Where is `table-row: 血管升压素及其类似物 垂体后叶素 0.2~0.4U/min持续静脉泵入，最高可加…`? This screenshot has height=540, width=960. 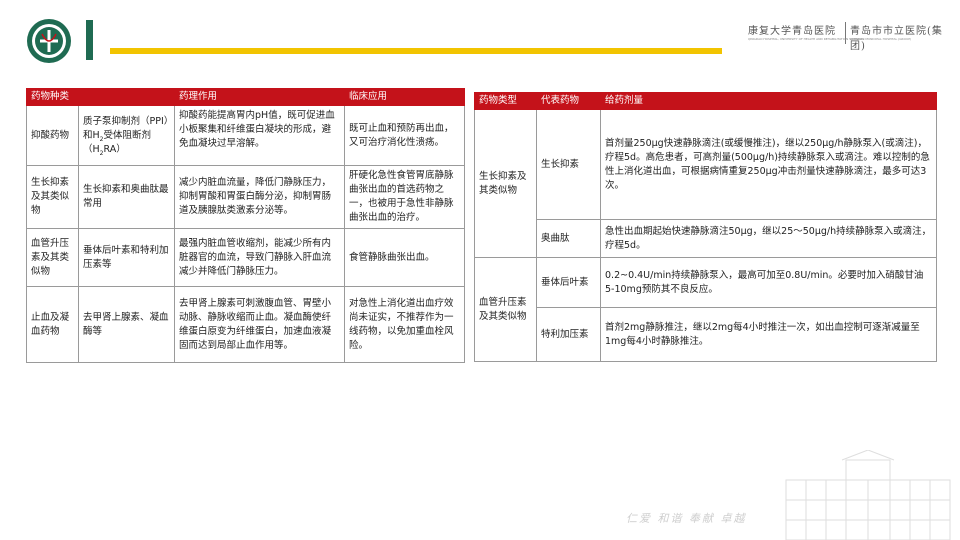
table-row: 血管升压素及其类似物 垂体后叶素 0.2~0.4U/min持续静脉泵入，最高可加… is located at coordinates (705, 309).